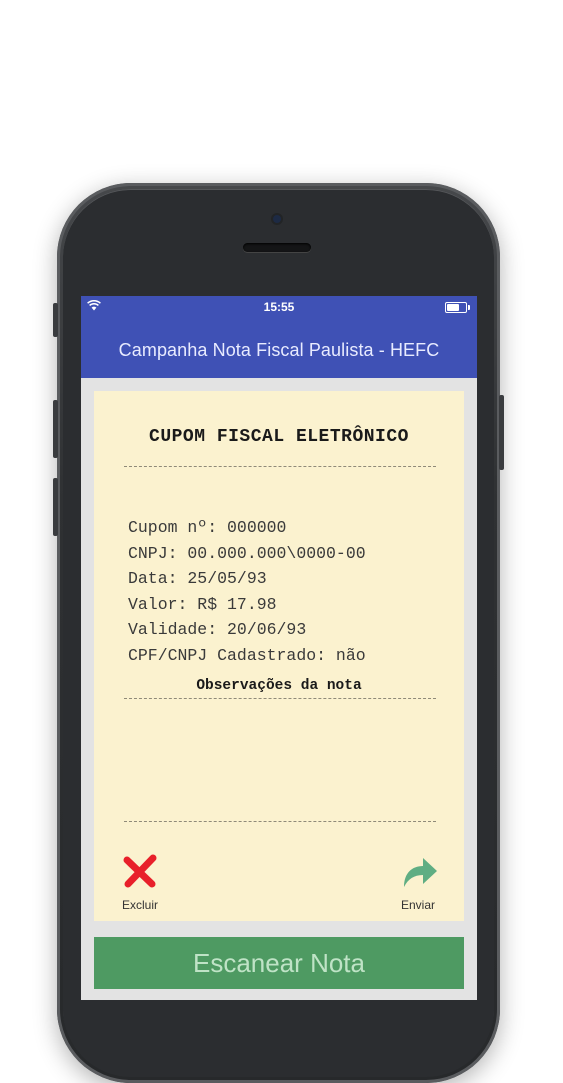 The width and height of the screenshot is (563, 1083). I want to click on front-camera, so click(277, 219).